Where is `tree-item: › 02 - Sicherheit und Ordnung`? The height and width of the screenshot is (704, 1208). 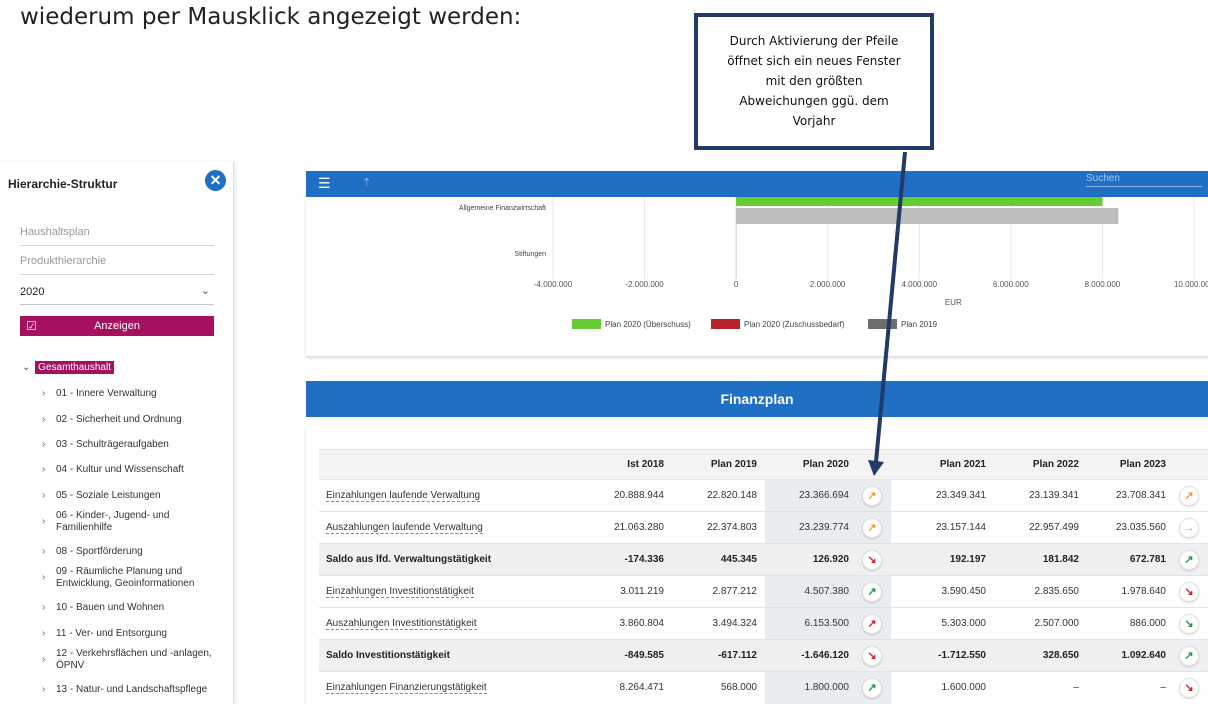 tree-item: › 02 - Sicherheit und Ordnung is located at coordinates (132, 420).